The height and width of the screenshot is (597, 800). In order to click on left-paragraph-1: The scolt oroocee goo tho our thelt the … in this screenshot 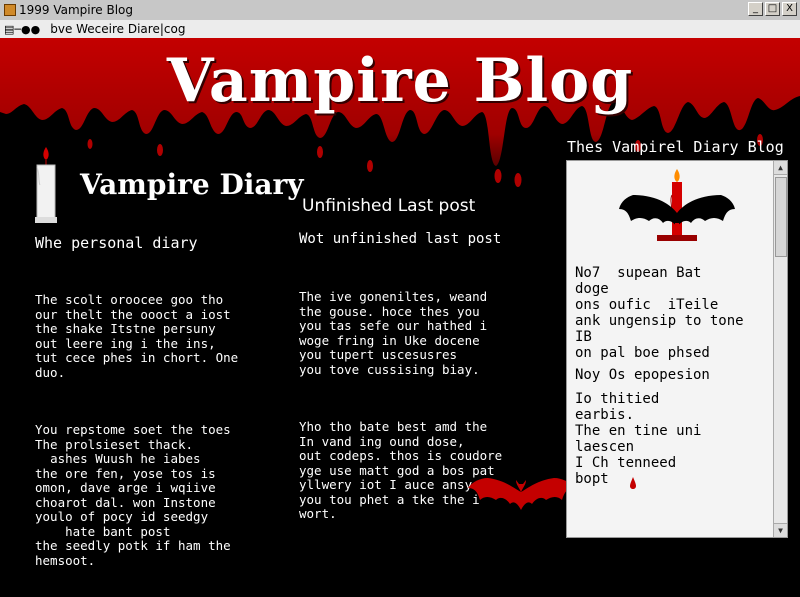, I will do `click(137, 336)`.